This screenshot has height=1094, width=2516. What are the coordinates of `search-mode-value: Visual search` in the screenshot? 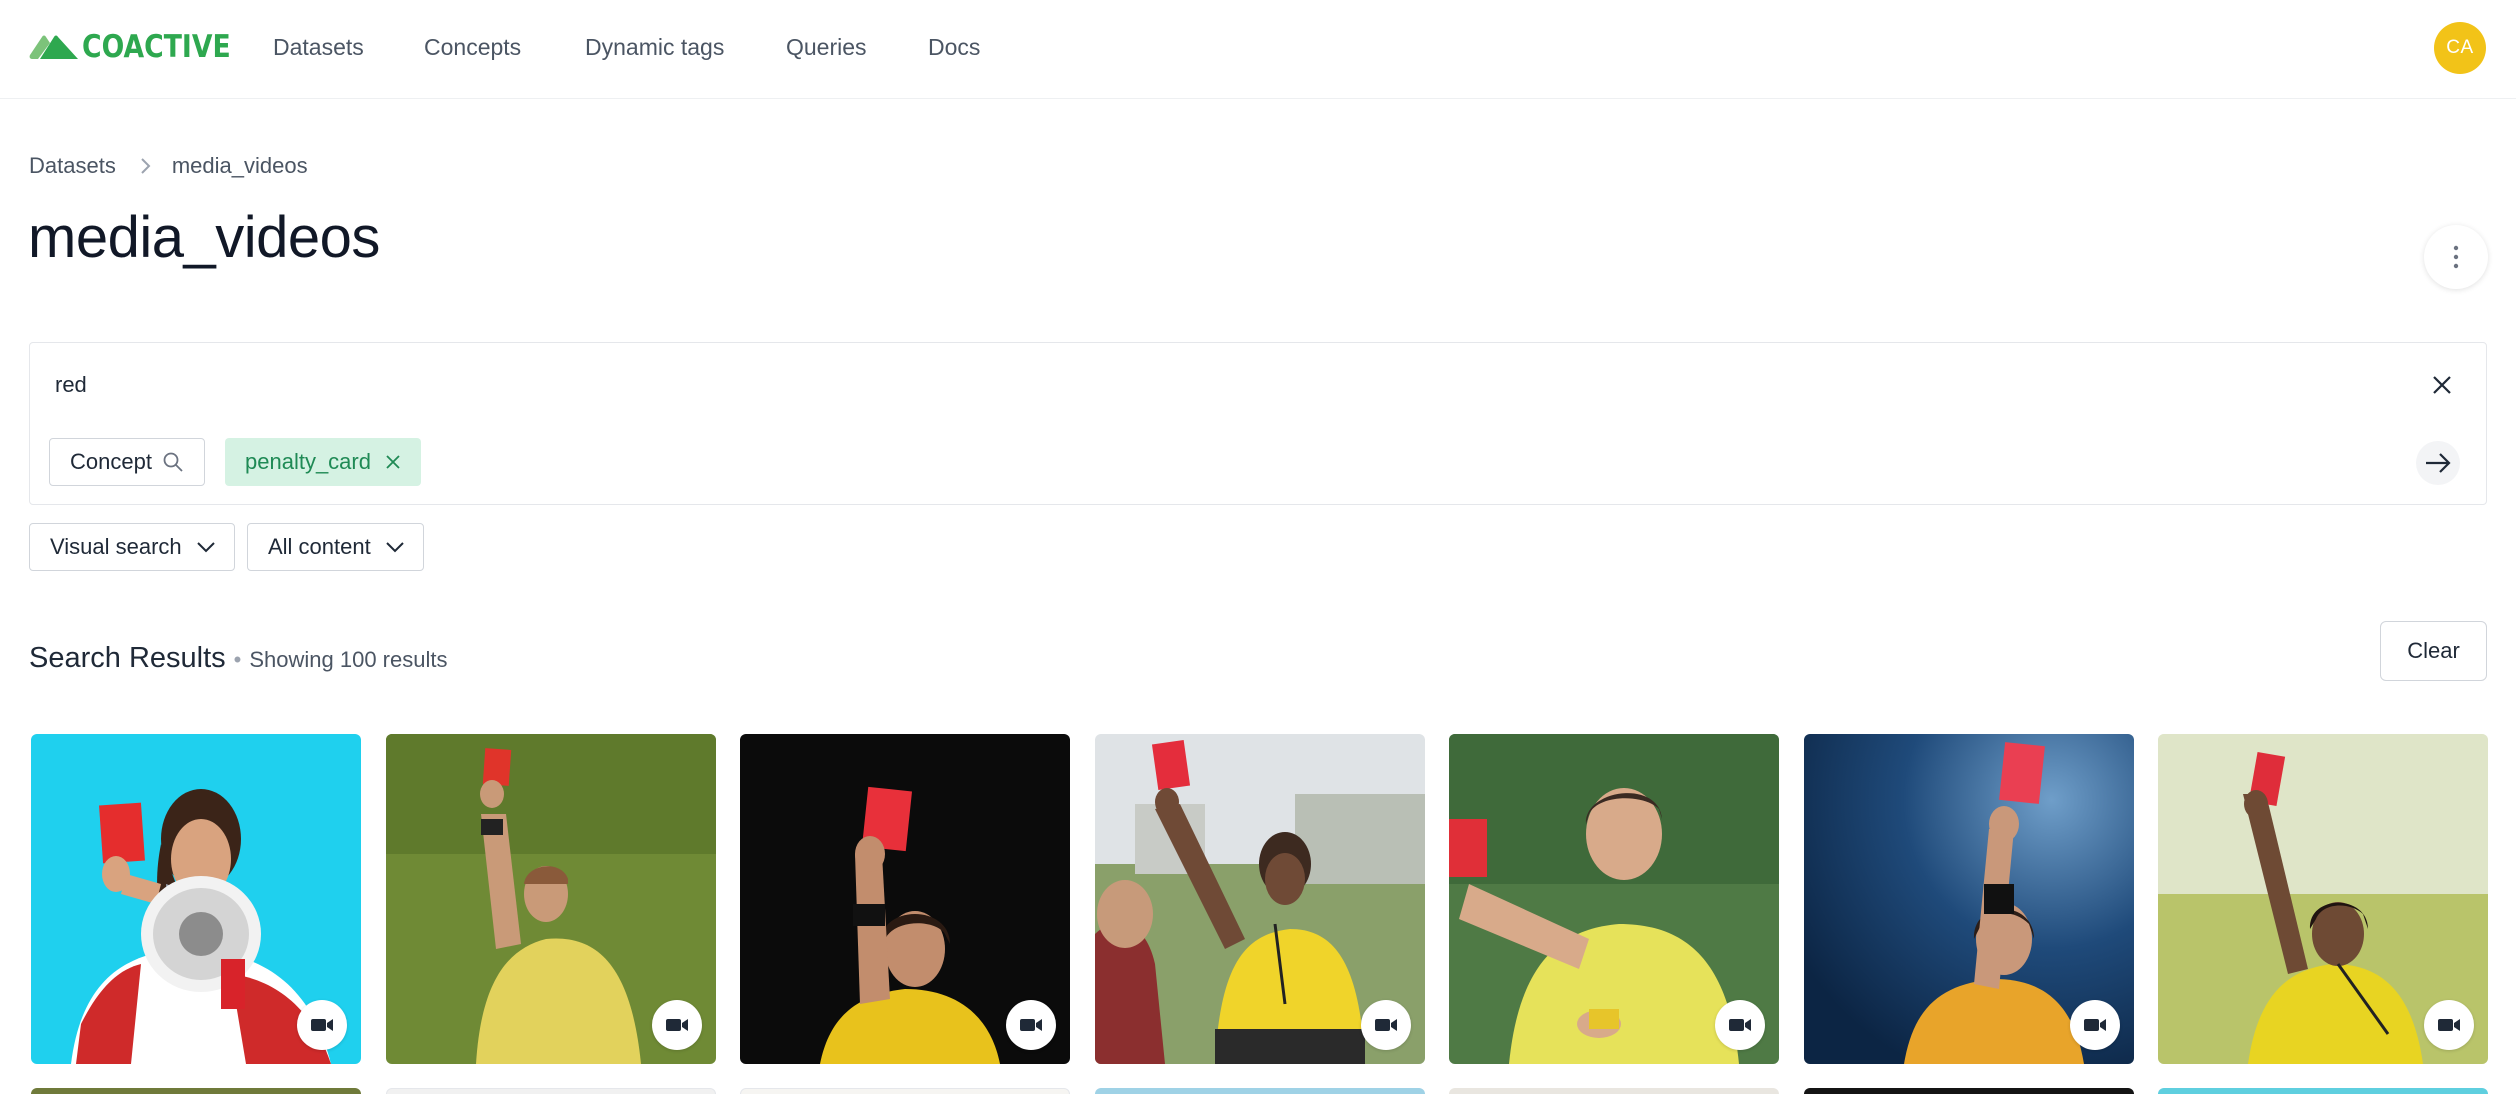 It's located at (116, 546).